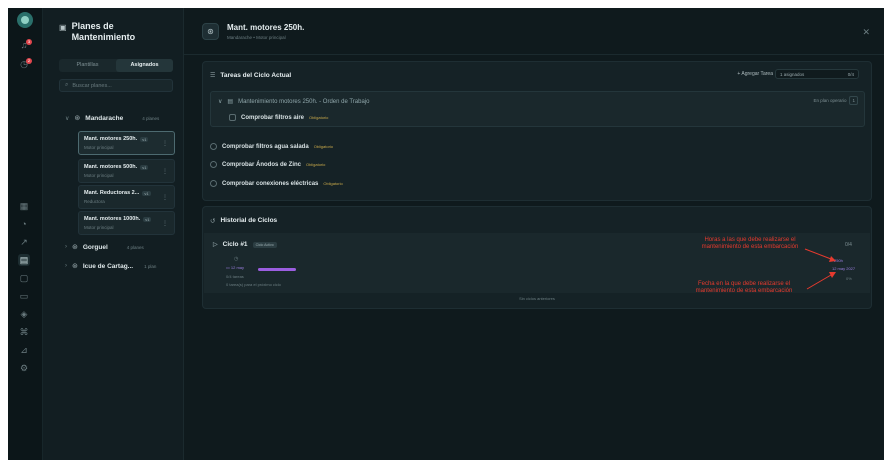  I want to click on older-cycles-label: Sin ciclos anteriores, so click(537, 298).